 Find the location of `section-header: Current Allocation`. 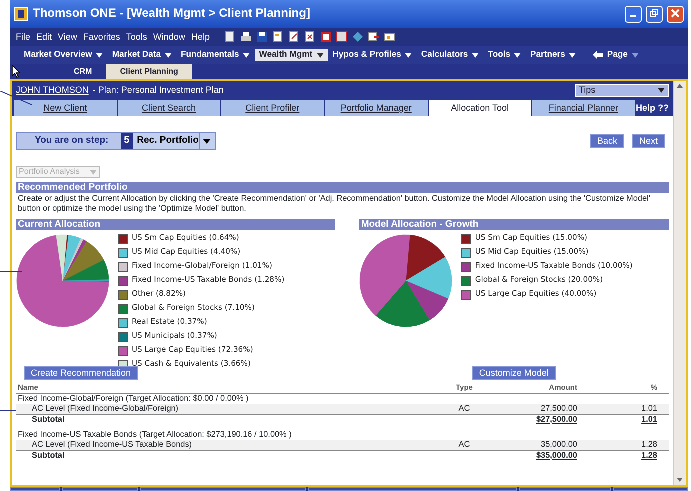

section-header: Current Allocation is located at coordinates (176, 224).